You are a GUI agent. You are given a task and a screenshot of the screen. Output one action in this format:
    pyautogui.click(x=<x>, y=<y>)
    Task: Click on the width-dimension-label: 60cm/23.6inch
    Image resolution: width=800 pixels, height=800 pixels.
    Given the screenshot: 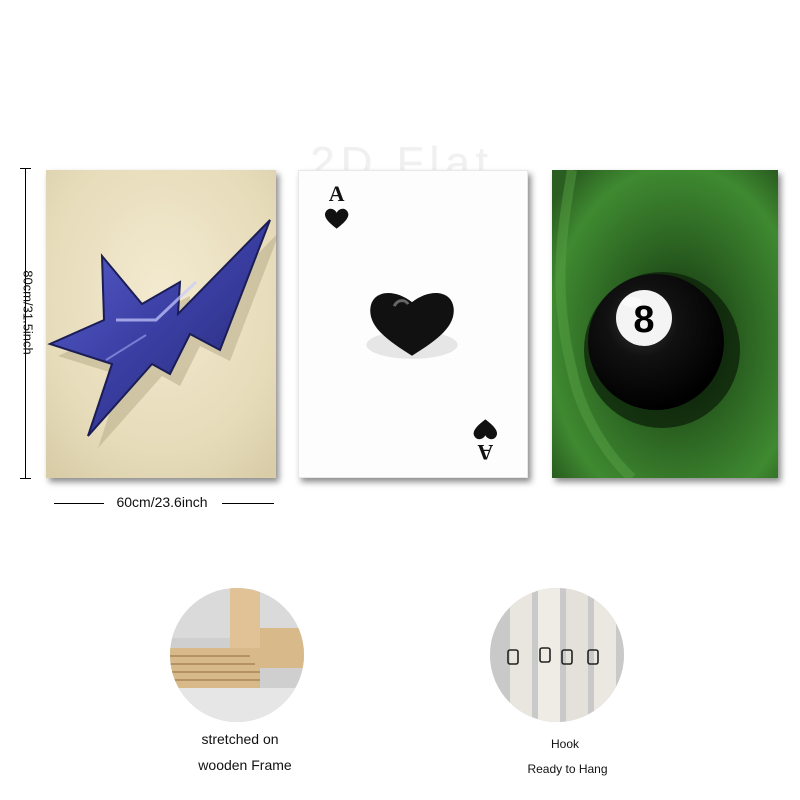 What is the action you would take?
    pyautogui.click(x=162, y=502)
    